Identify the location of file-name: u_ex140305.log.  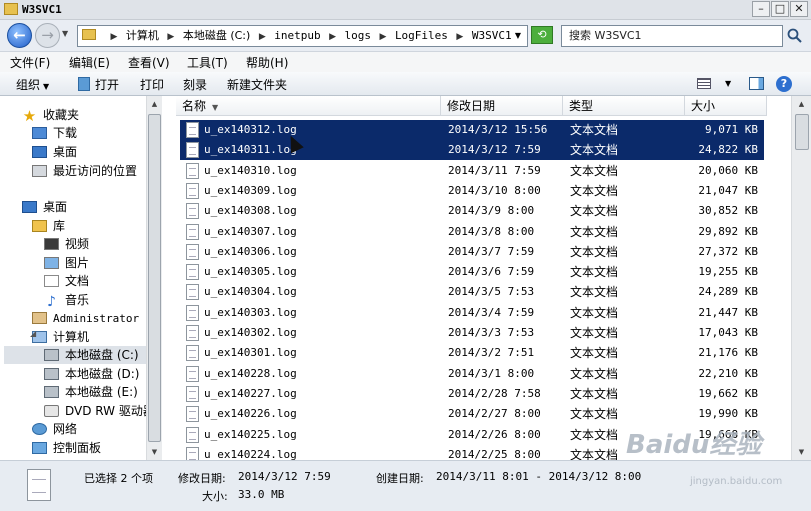
(250, 272).